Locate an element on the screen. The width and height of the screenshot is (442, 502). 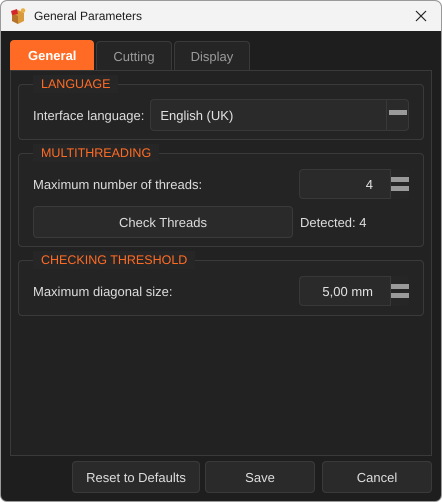
close-icon is located at coordinates (421, 16).